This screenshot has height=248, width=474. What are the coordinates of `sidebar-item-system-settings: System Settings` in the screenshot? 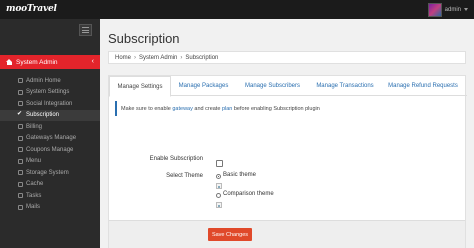 It's located at (50, 93).